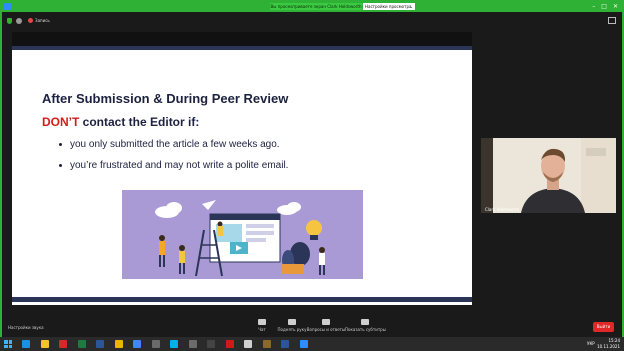 The height and width of the screenshot is (351, 624). I want to click on view-options-label: Настройки просмотра, so click(388, 6).